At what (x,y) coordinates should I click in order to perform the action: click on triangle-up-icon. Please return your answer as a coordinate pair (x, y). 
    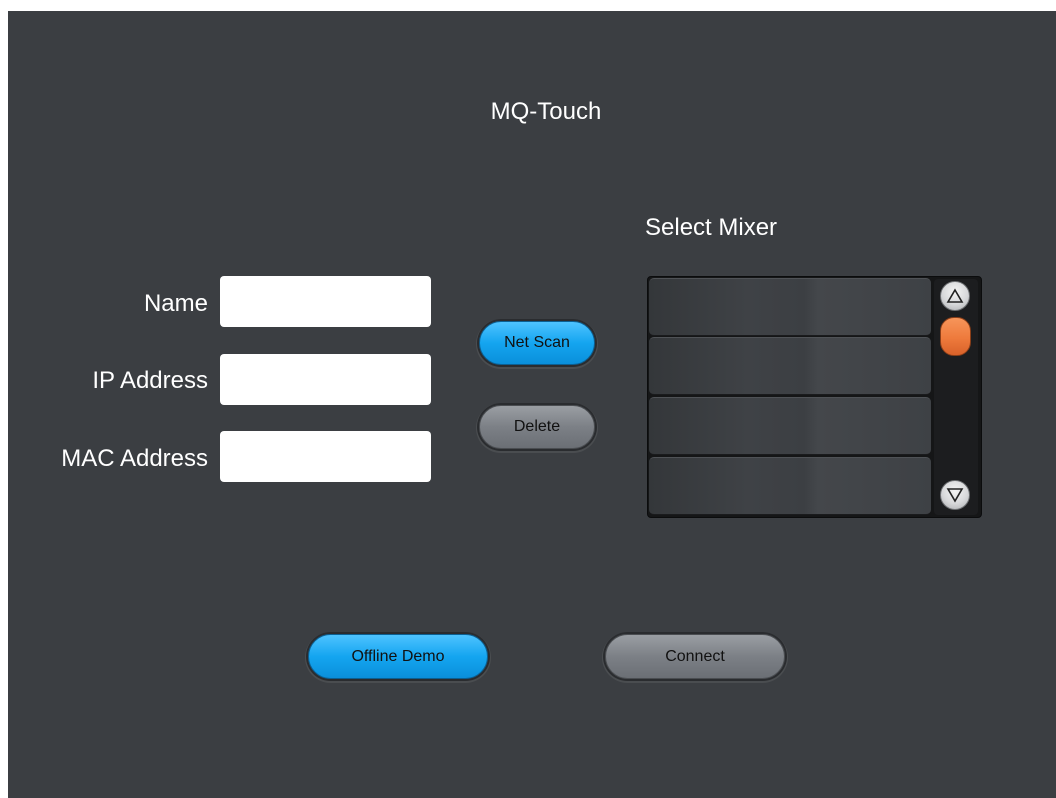
    Looking at the image, I should click on (955, 295).